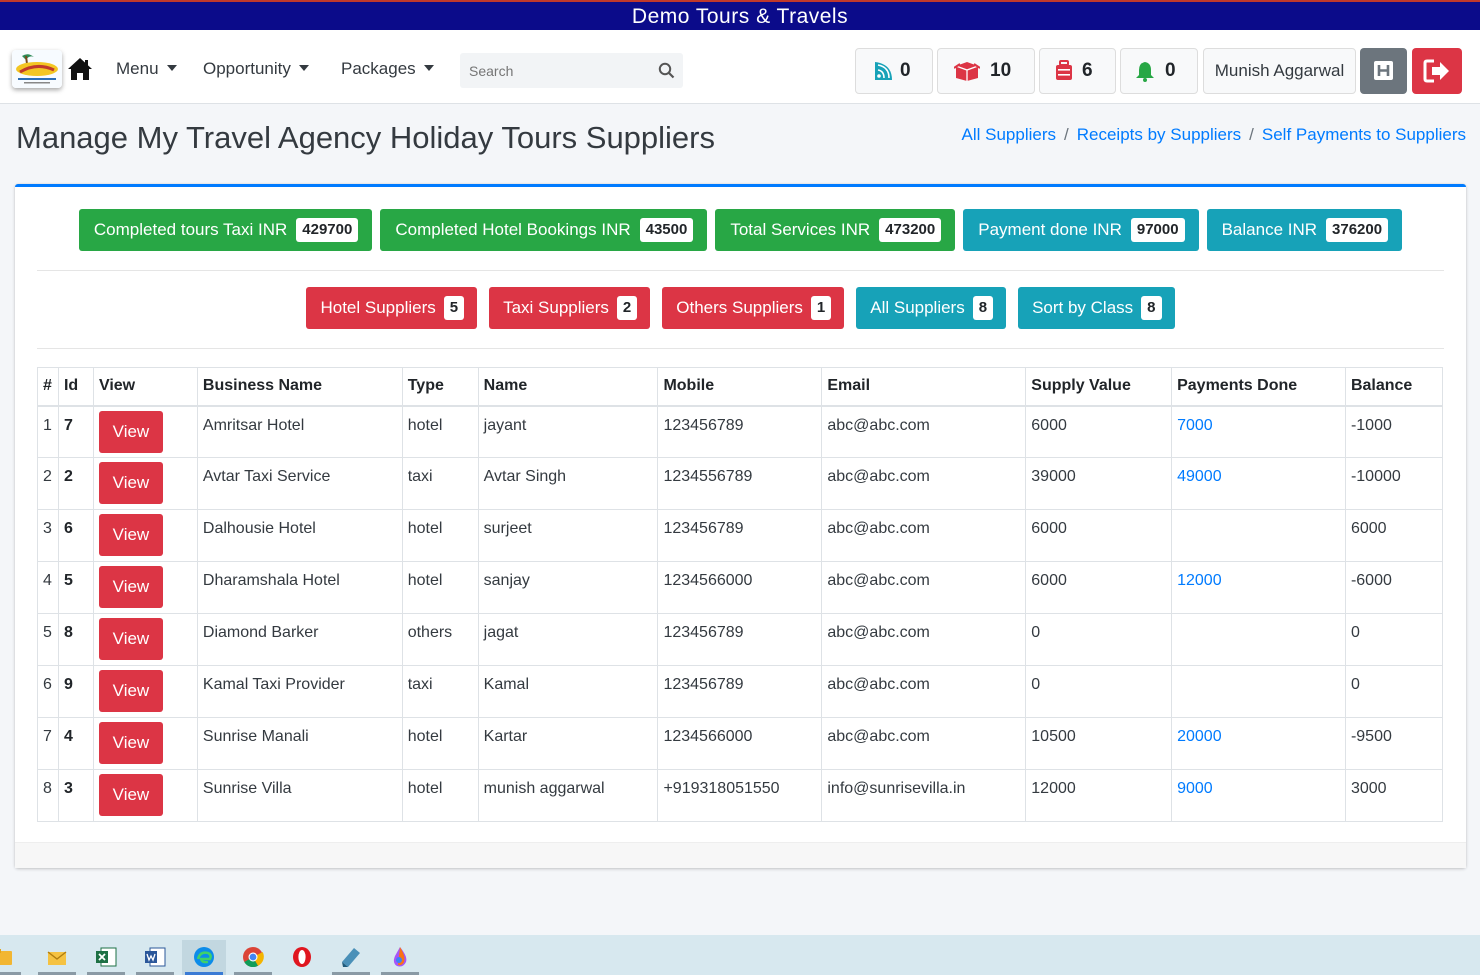  What do you see at coordinates (1099, 483) in the screenshot?
I see `supply-value: 39000` at bounding box center [1099, 483].